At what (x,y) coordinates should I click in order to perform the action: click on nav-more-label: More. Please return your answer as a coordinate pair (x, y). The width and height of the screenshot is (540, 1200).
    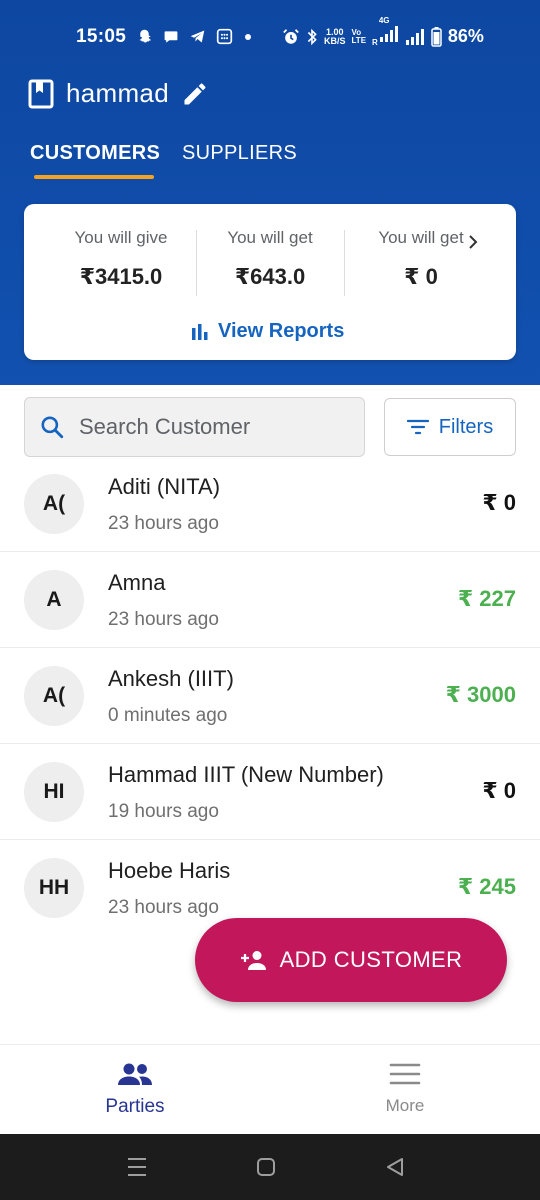
    Looking at the image, I should click on (405, 1105).